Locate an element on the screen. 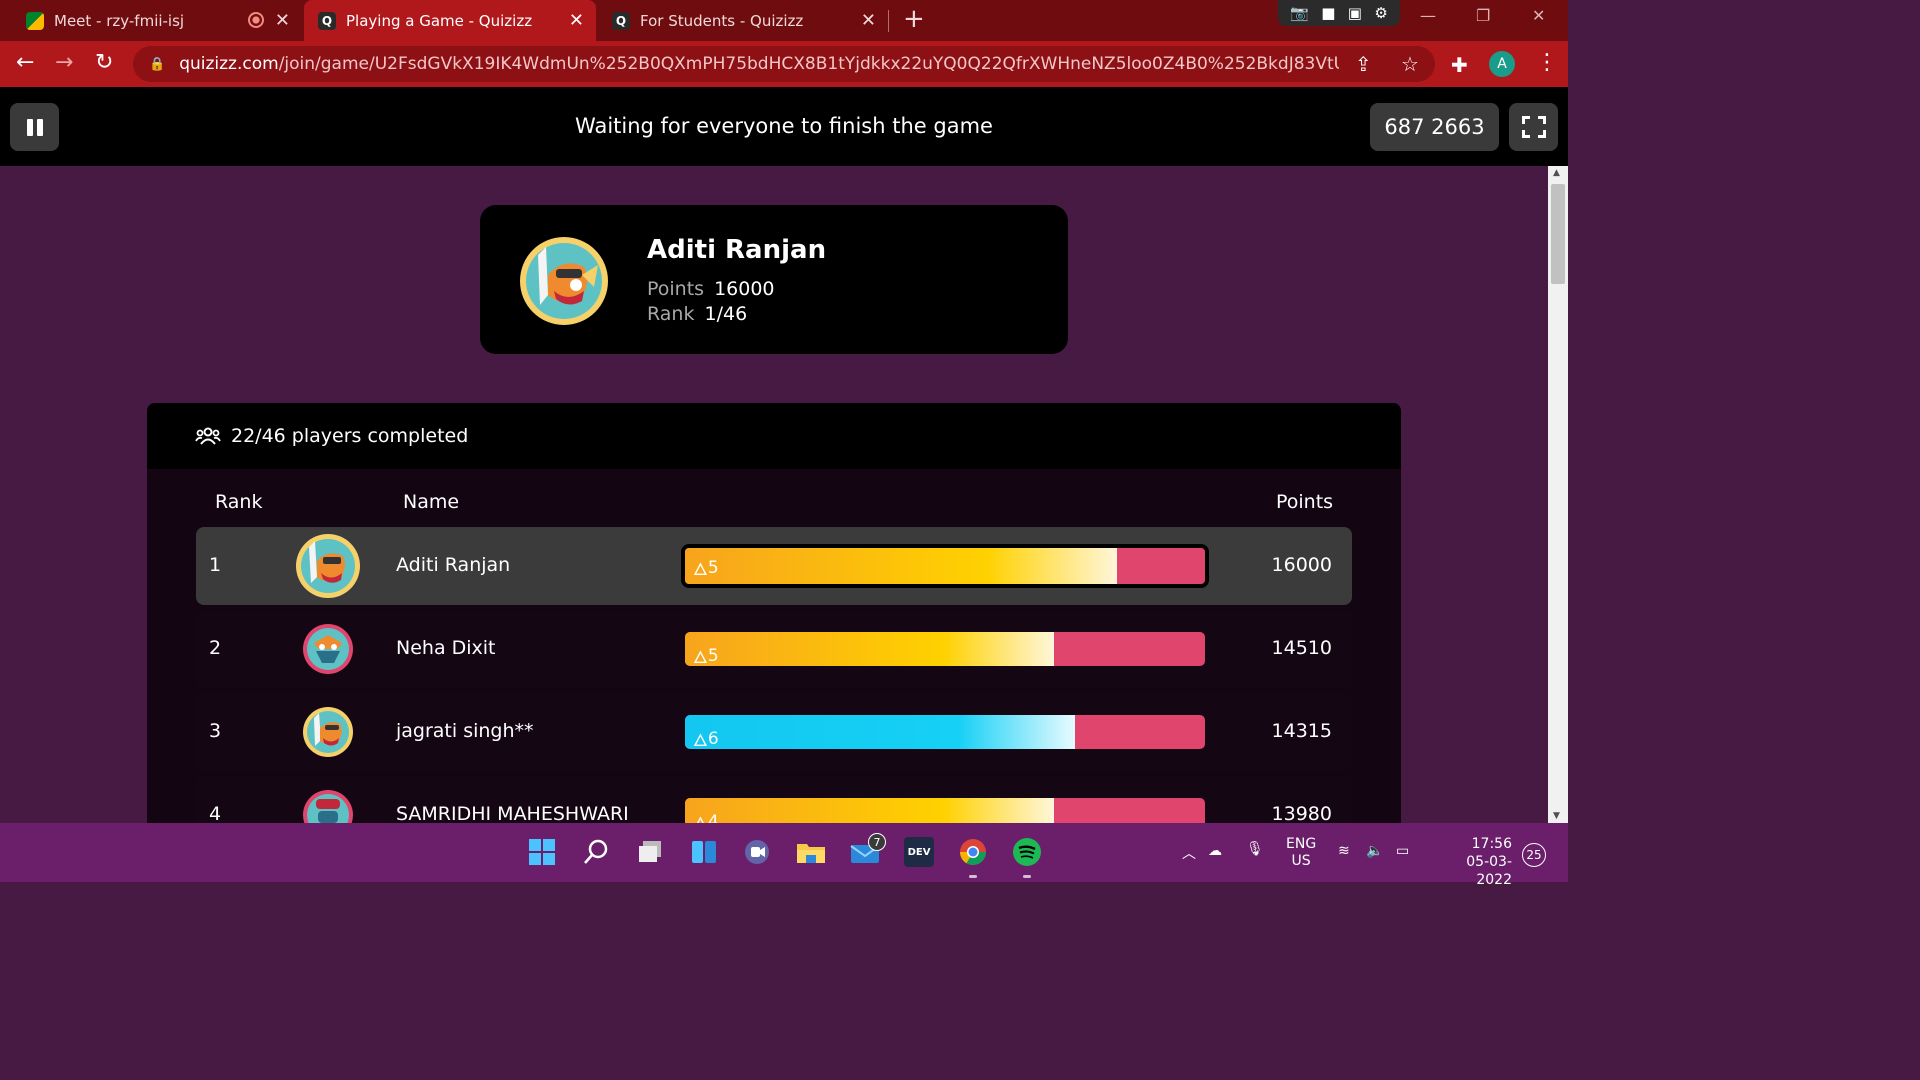  tab-for-students: Q For Students - Quizizz ✕ is located at coordinates (743, 20).